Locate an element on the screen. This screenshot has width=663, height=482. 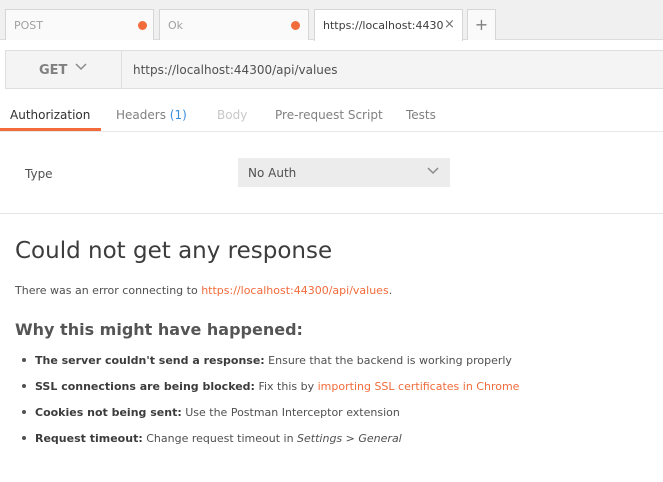
general-path: General is located at coordinates (380, 438).